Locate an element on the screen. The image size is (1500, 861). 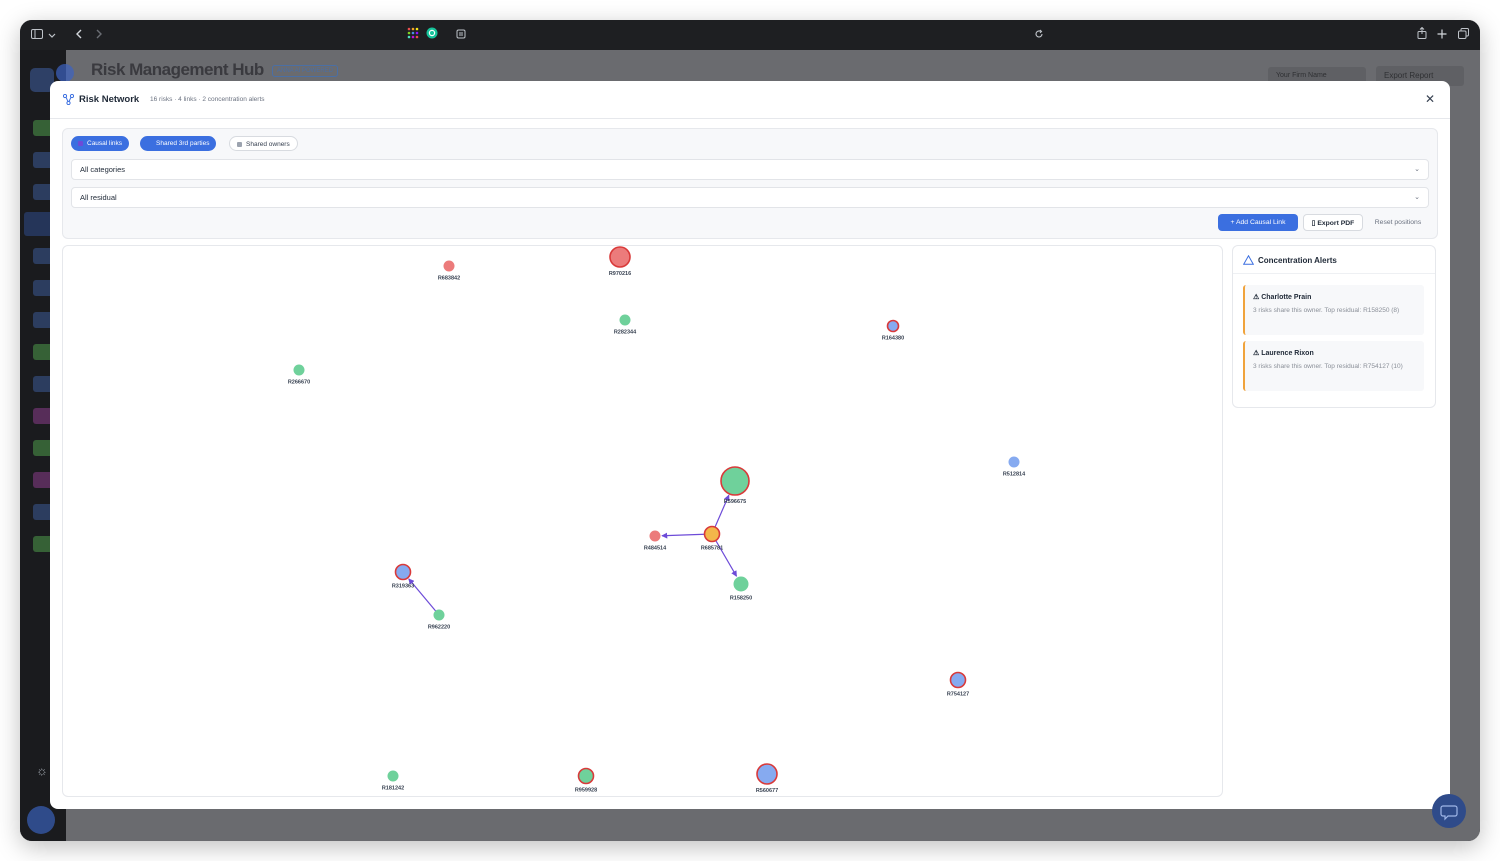
risk-node-label: R512814 is located at coordinates (1014, 475).